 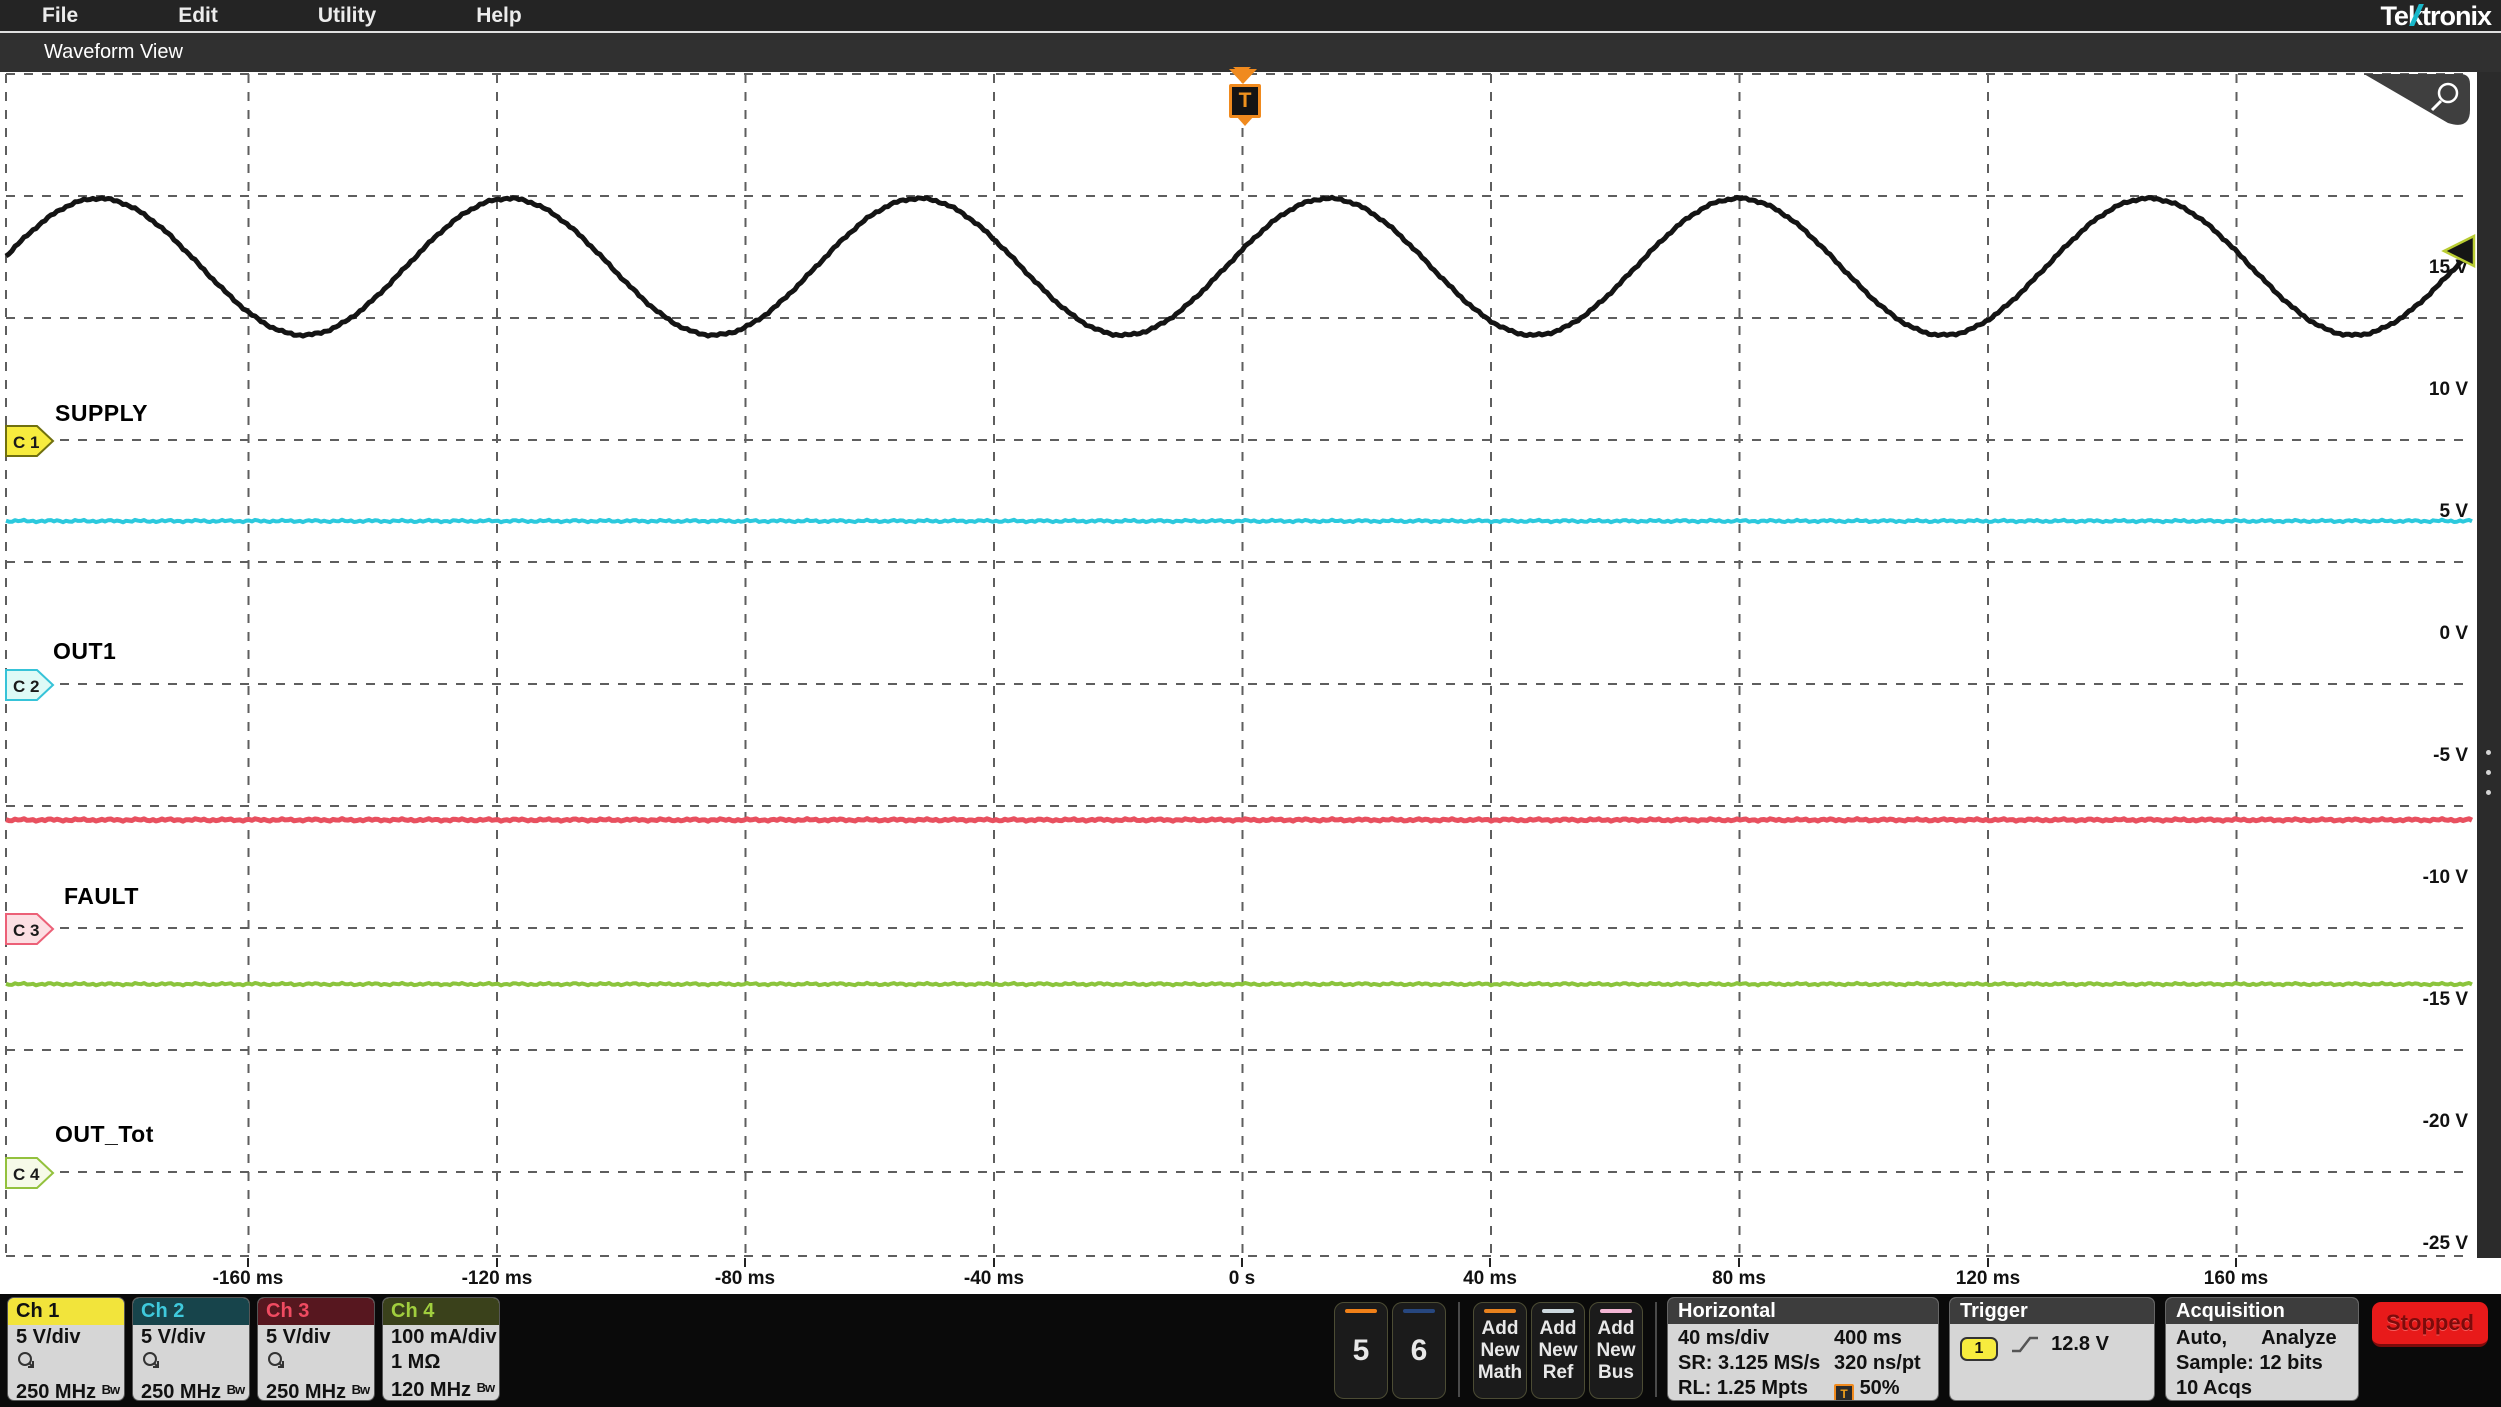 I want to click on ch3-position-marker: C 3, so click(x=30, y=929).